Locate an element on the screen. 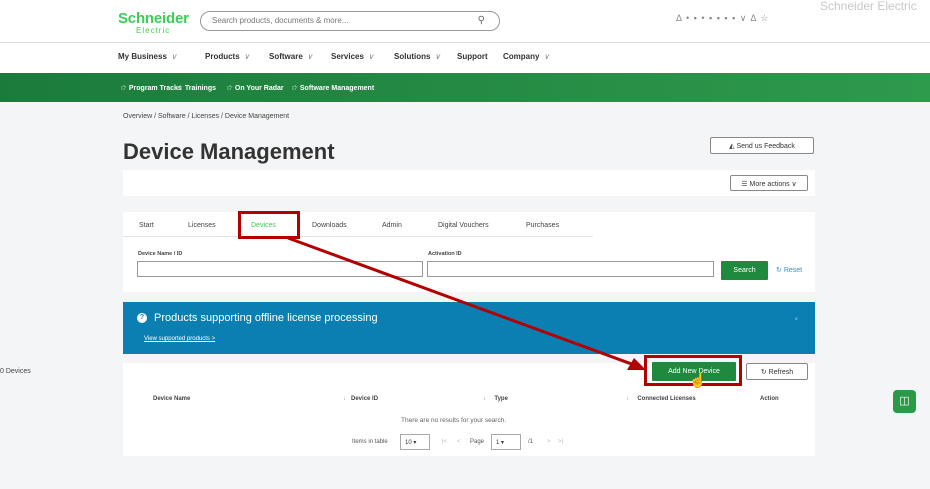 Image resolution: width=930 pixels, height=489 pixels. cursor-hand-icon: ☝ is located at coordinates (698, 380).